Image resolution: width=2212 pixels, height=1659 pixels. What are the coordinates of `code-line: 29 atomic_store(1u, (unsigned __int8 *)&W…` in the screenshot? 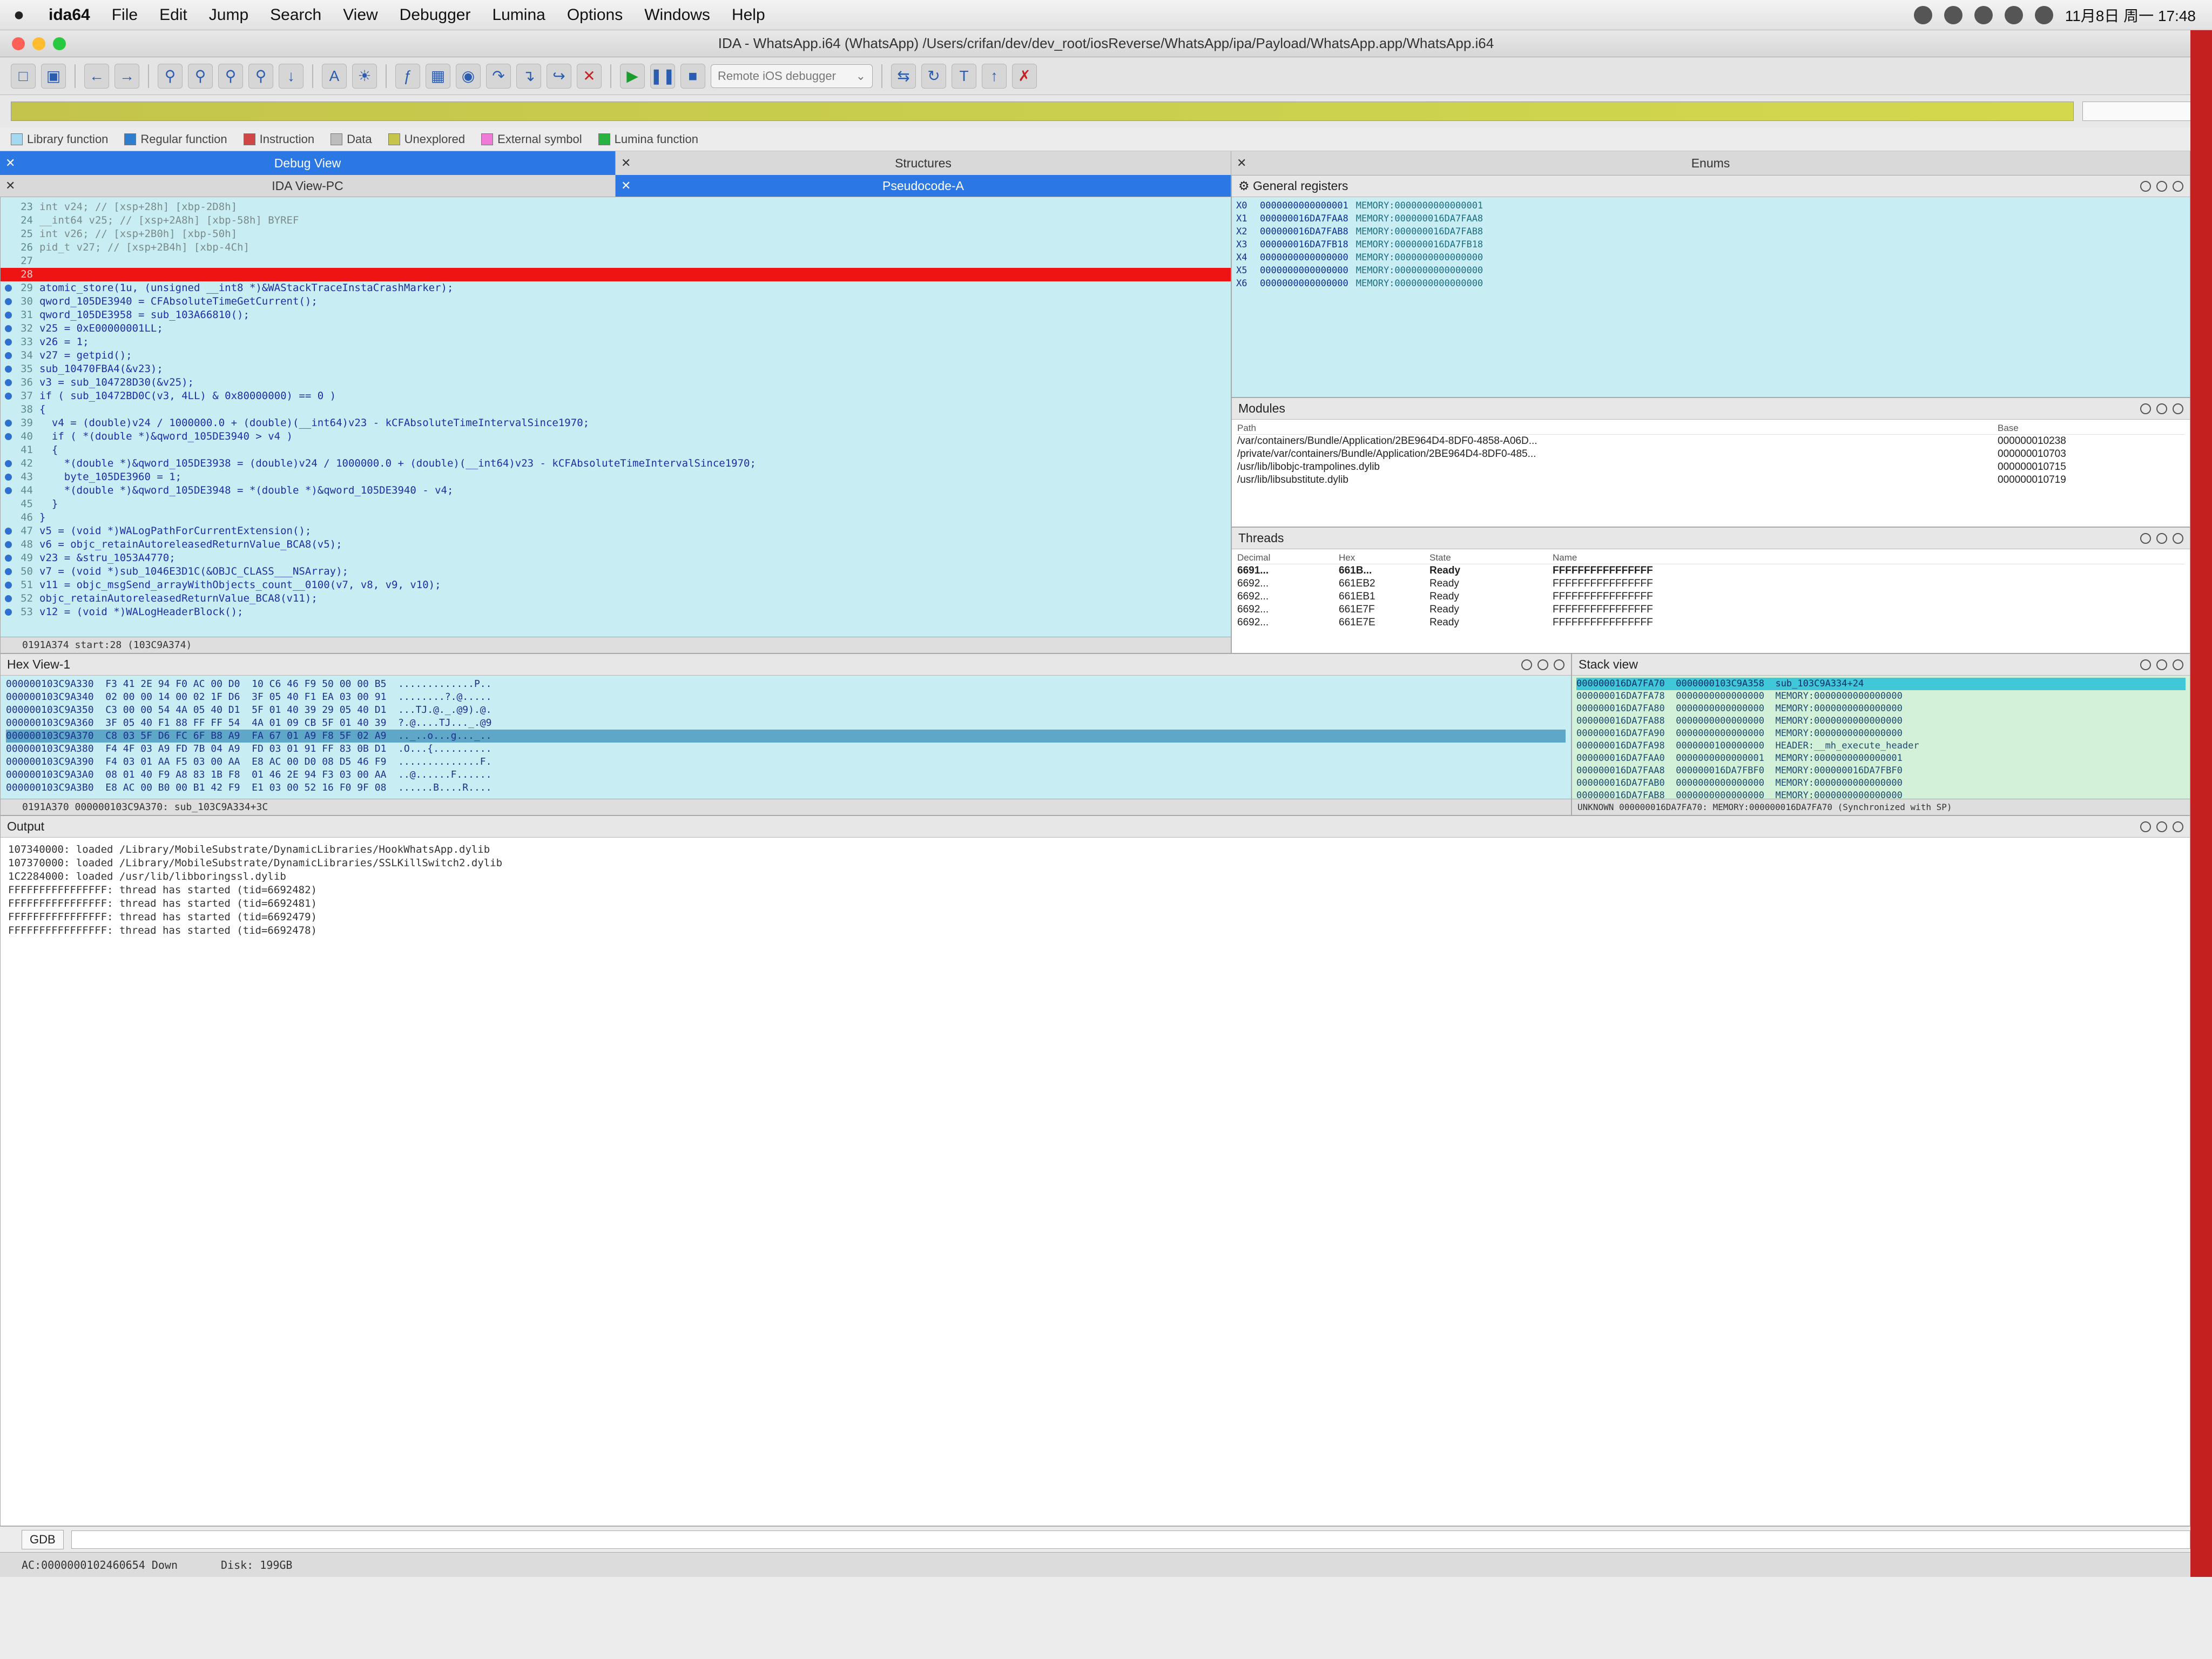 It's located at (616, 288).